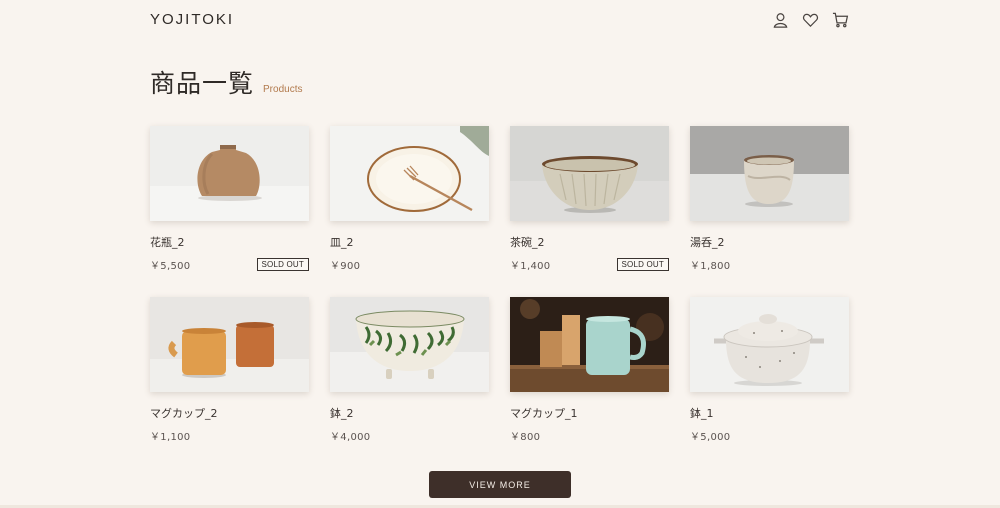  Describe the element at coordinates (350, 437) in the screenshot. I see `product-price: ￥4,000` at that location.